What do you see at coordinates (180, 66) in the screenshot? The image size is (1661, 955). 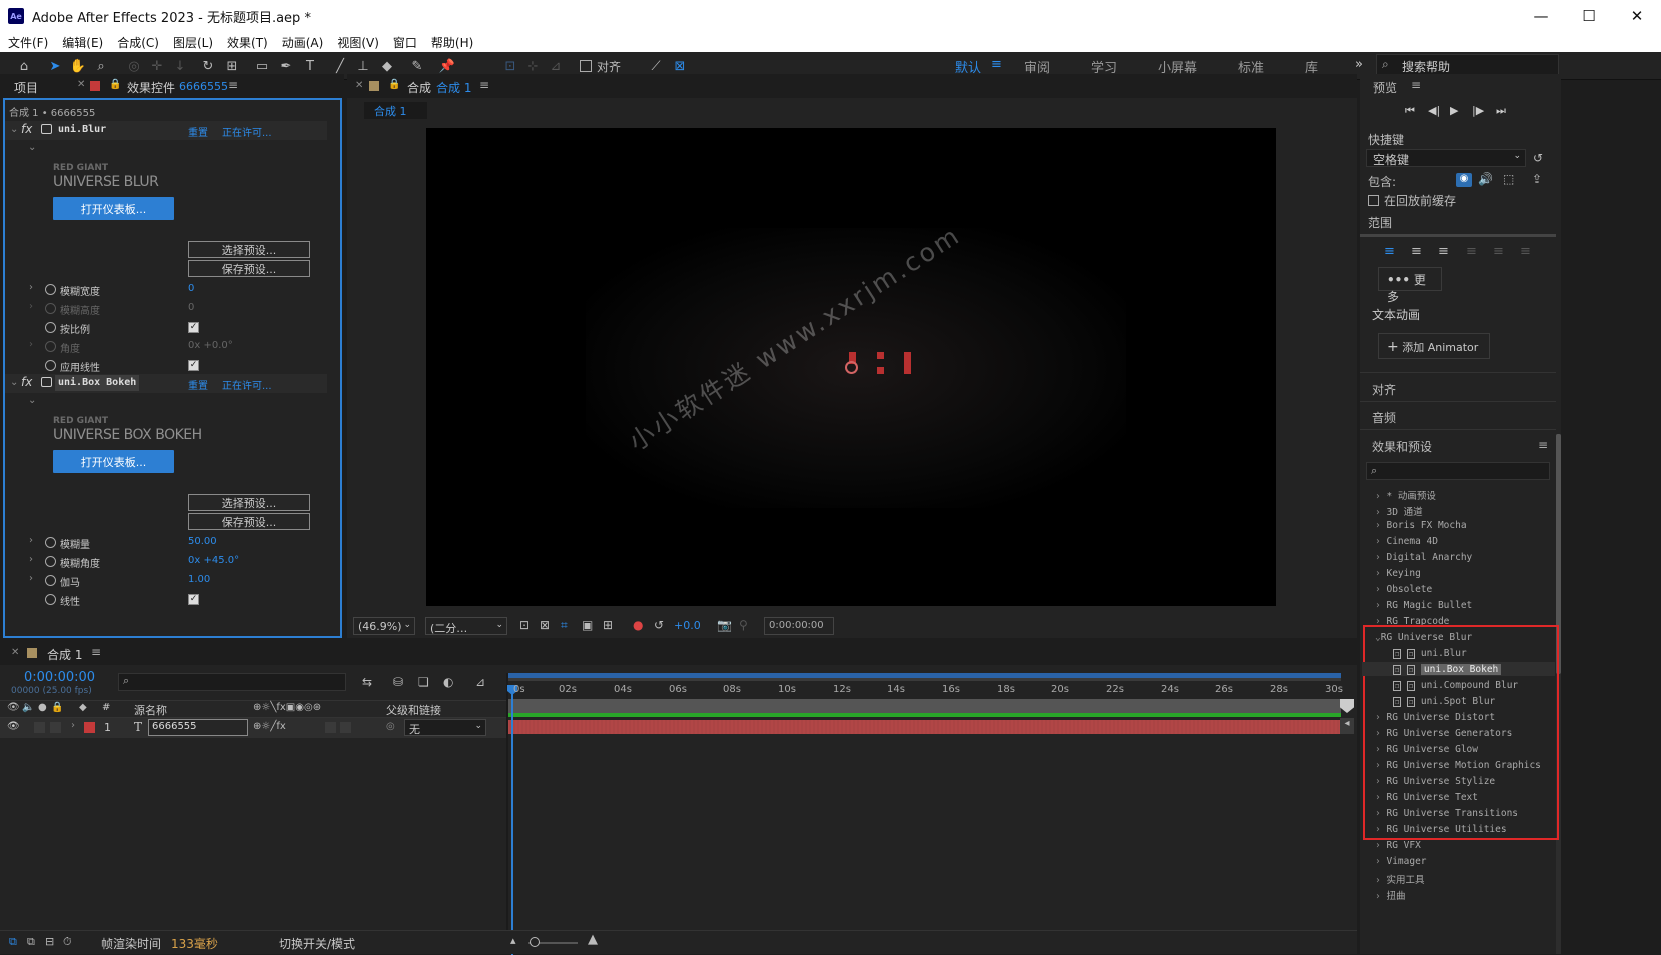 I see `dolly-tool-icon: ↓` at bounding box center [180, 66].